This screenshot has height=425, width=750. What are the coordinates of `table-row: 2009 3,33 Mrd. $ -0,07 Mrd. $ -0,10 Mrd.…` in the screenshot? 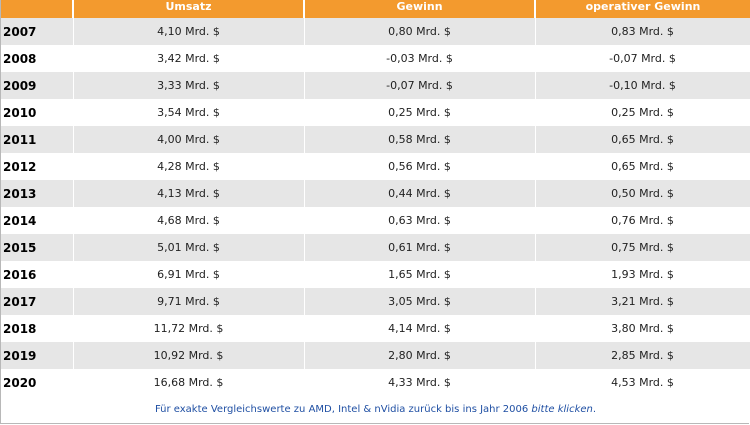 It's located at (375, 85).